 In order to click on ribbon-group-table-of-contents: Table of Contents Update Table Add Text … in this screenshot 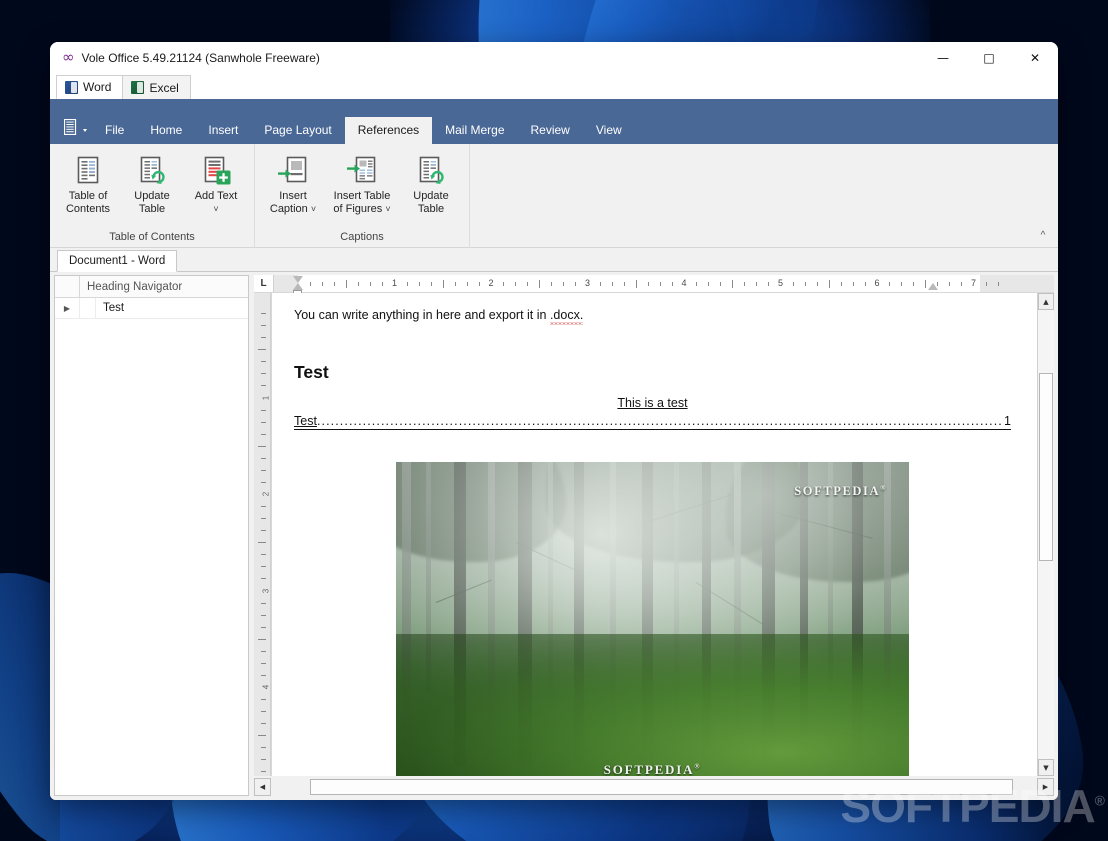, I will do `click(152, 196)`.